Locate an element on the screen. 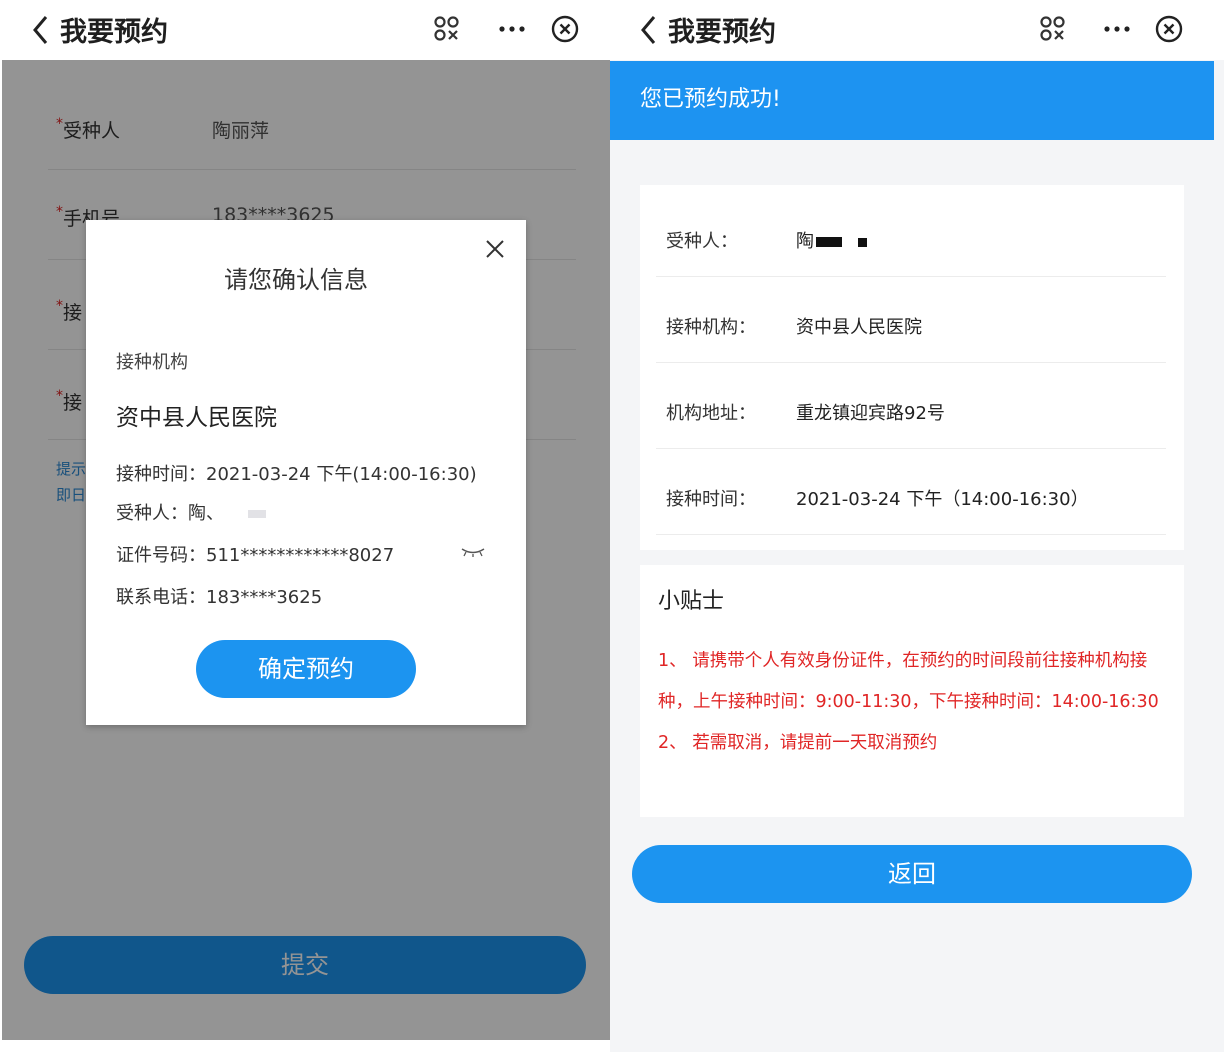  detail-label: 接种机构： is located at coordinates (711, 327).